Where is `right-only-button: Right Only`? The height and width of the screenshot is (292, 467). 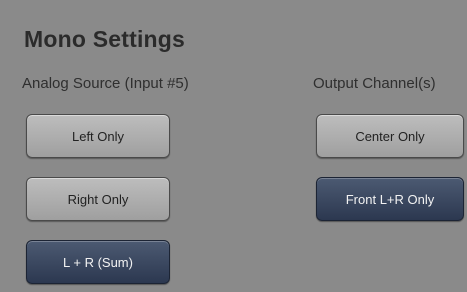 right-only-button: Right Only is located at coordinates (98, 199).